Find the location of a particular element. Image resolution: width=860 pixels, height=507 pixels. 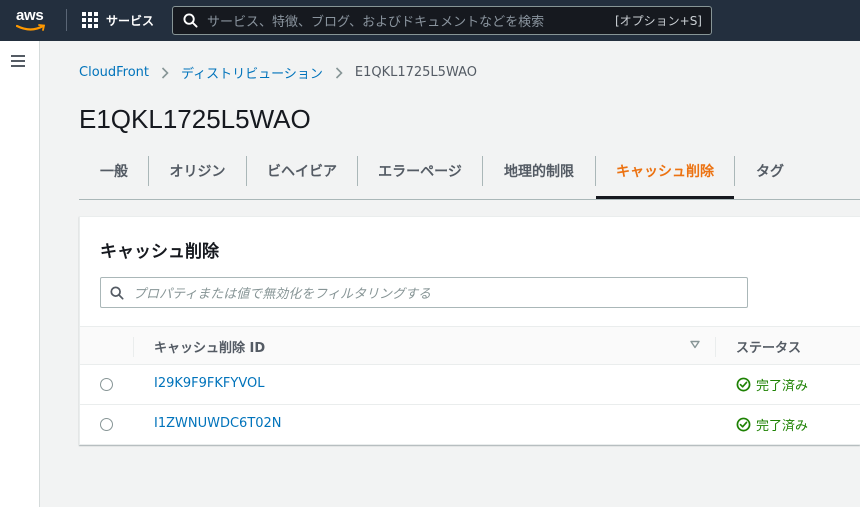

tab-bar: 一般 オリジン ビヘイビア エラーページ 地理的制限 キャッシュ削除 タグ is located at coordinates (469, 176).